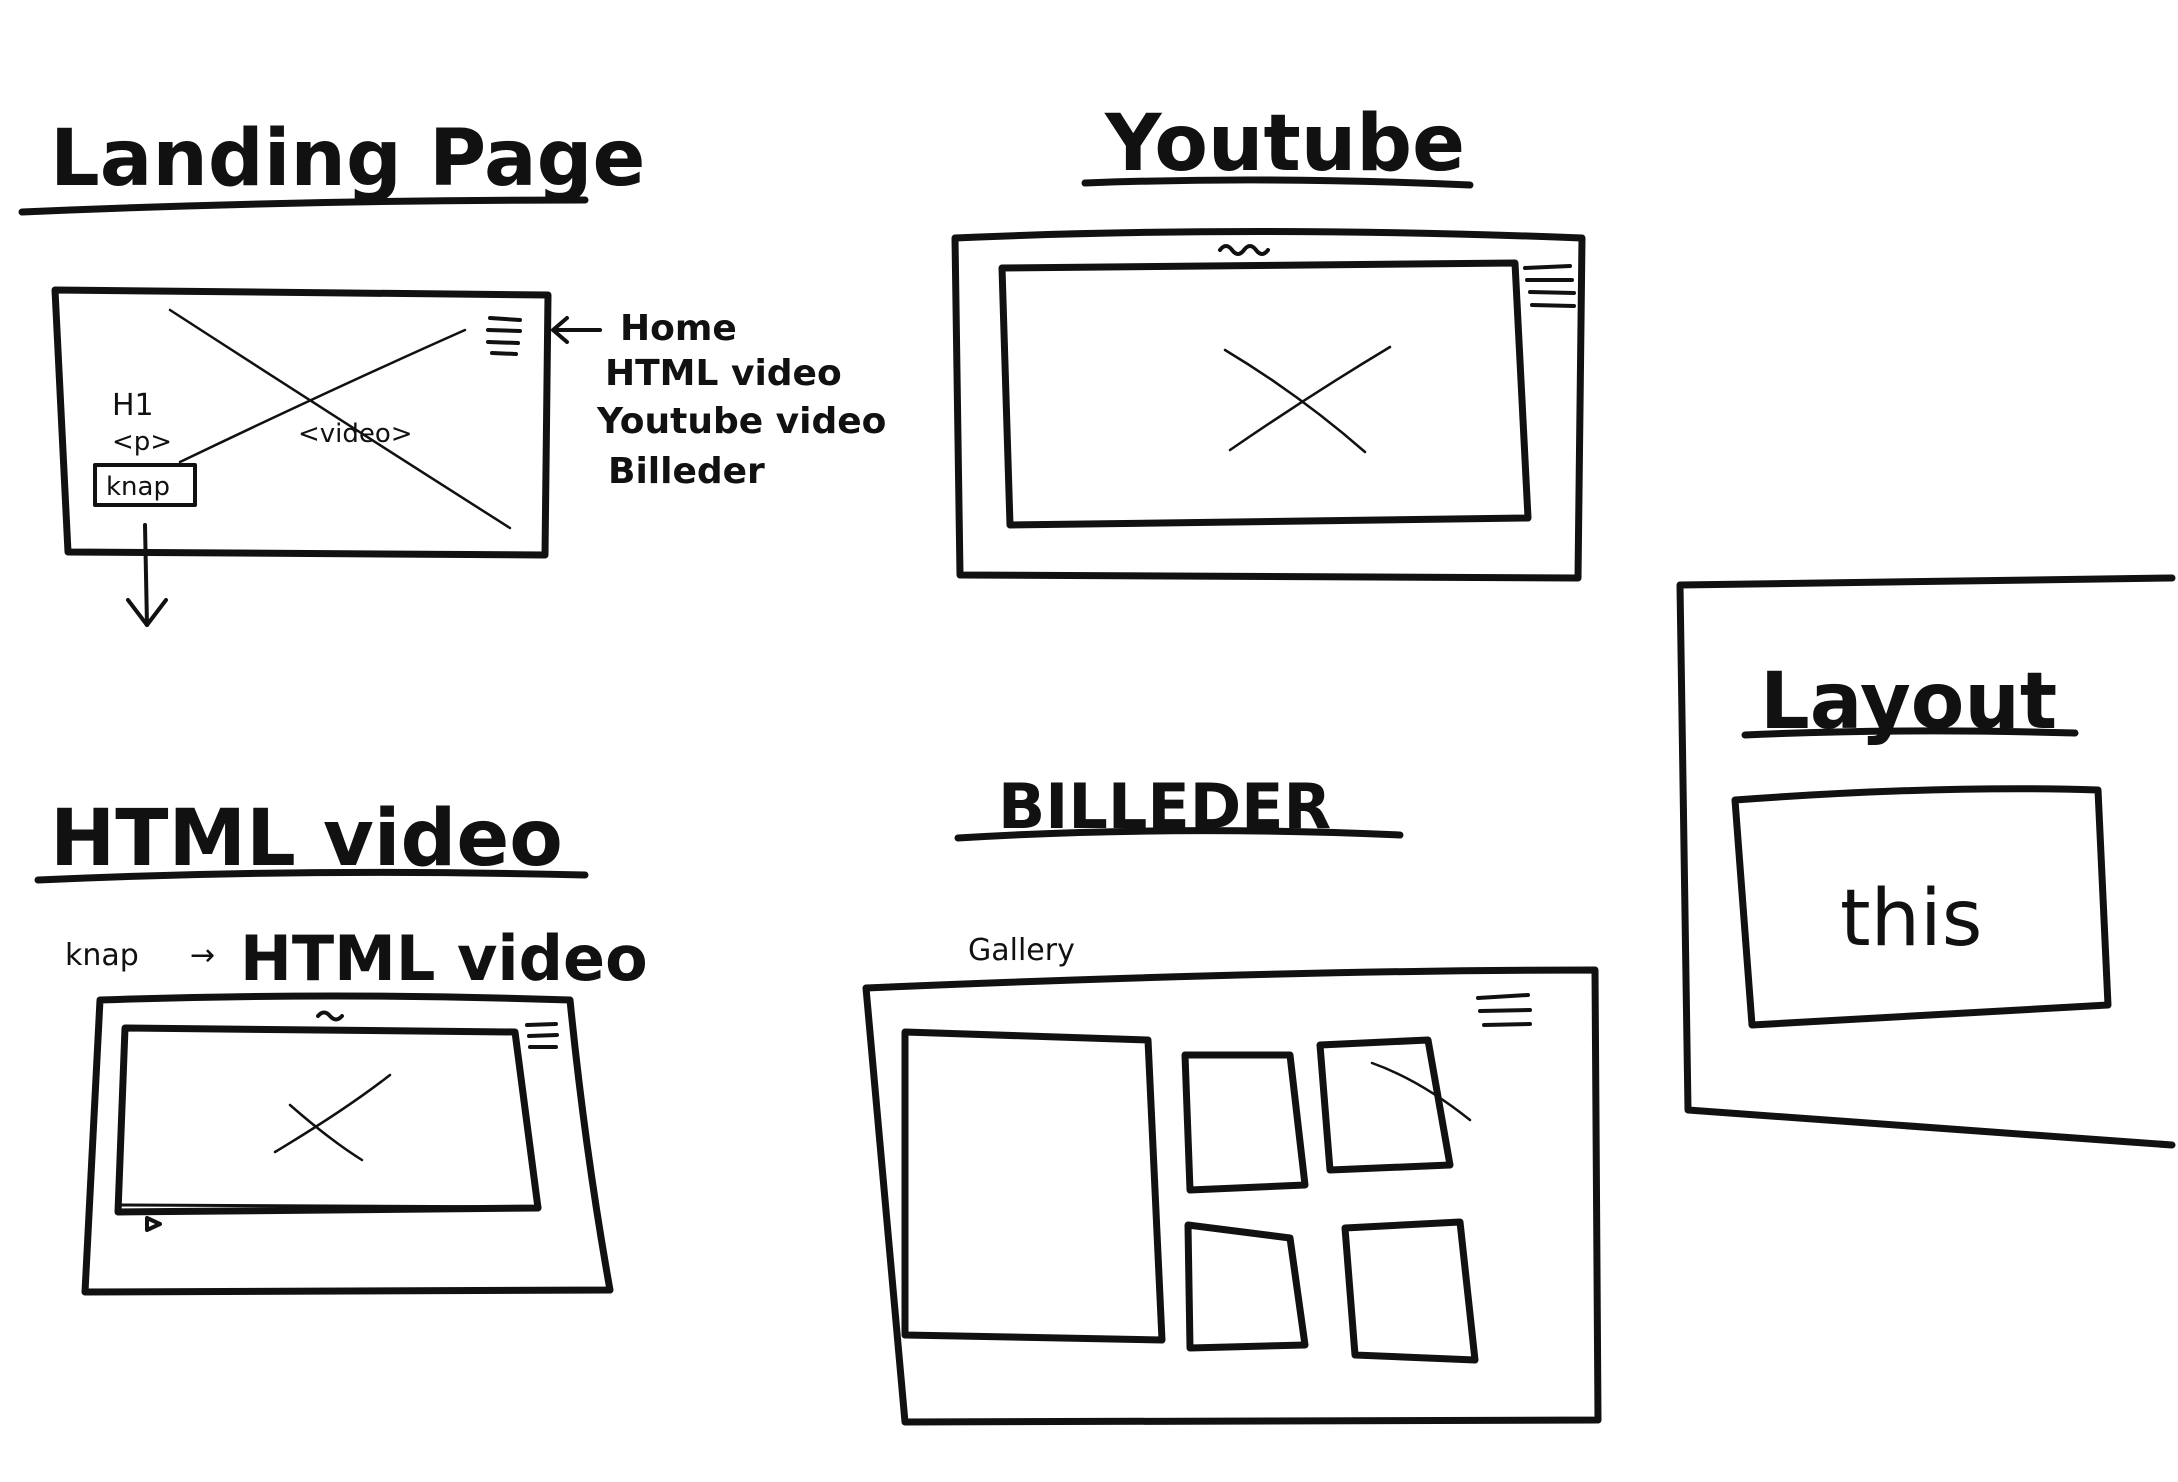  Describe the element at coordinates (341, 1045) in the screenshot. I see `html-video-section: HTML video knap → HTML video` at that location.